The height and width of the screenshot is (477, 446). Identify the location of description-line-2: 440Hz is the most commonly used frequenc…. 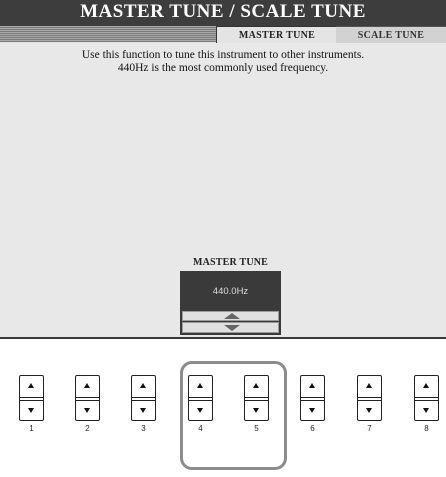
(223, 68).